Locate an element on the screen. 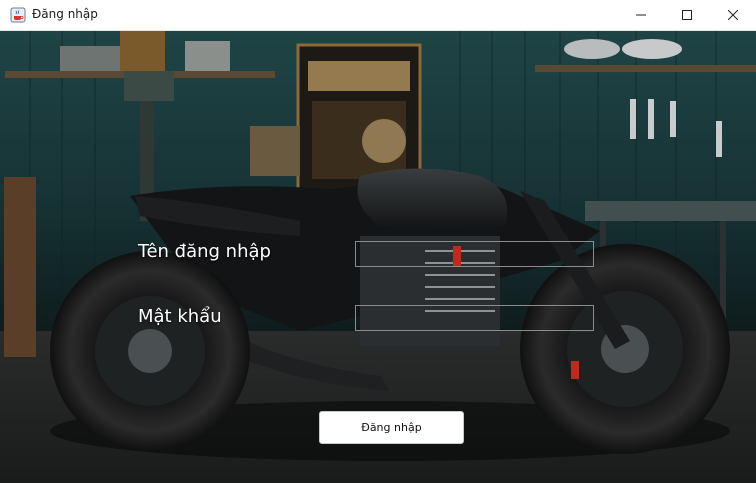 The width and height of the screenshot is (756, 483). login-button: Đăng nhập is located at coordinates (391, 427).